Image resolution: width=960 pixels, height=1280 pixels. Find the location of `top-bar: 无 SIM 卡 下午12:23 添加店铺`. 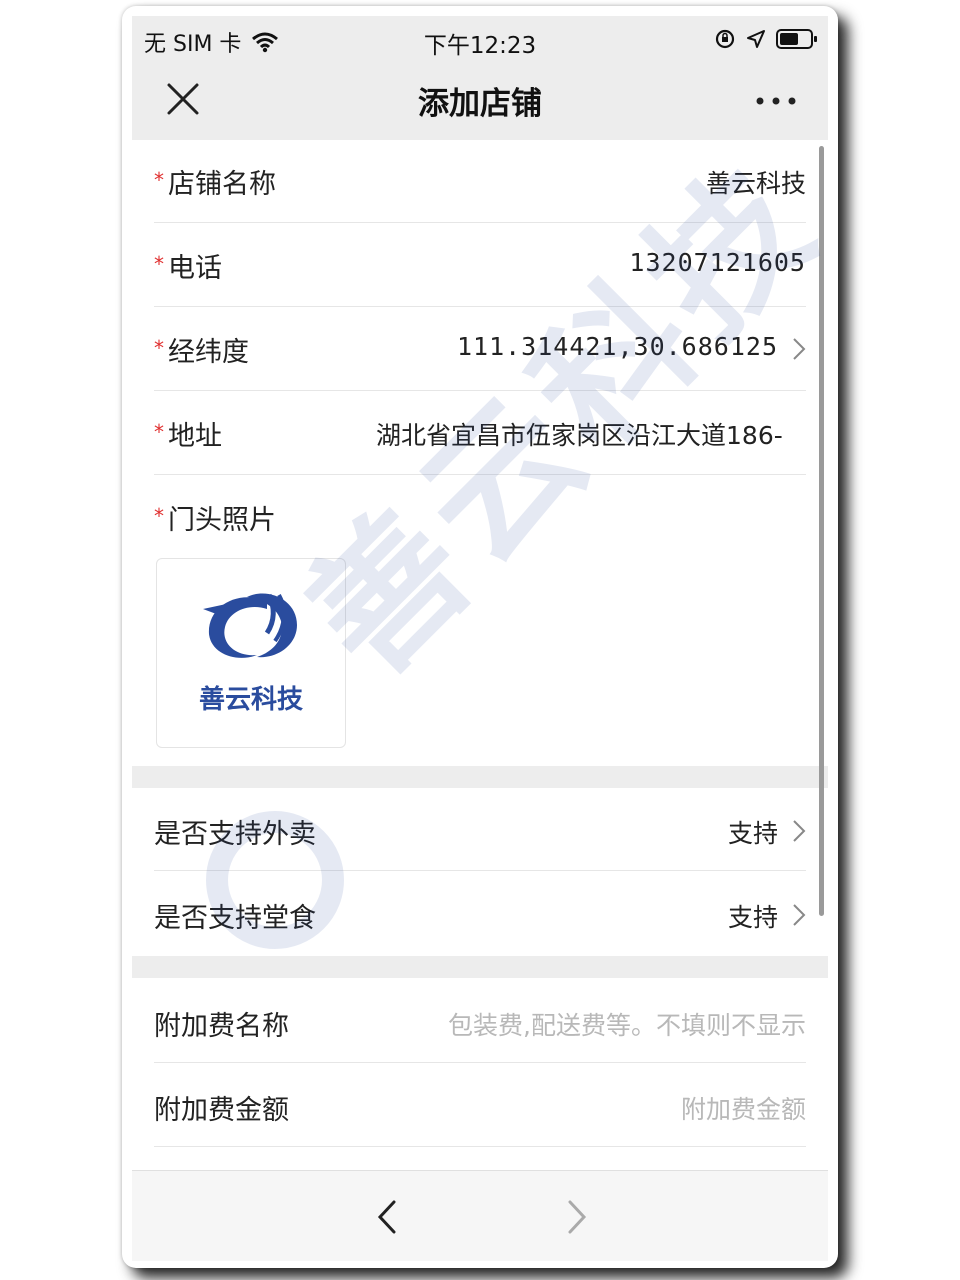

top-bar: 无 SIM 卡 下午12:23 添加店铺 is located at coordinates (480, 78).